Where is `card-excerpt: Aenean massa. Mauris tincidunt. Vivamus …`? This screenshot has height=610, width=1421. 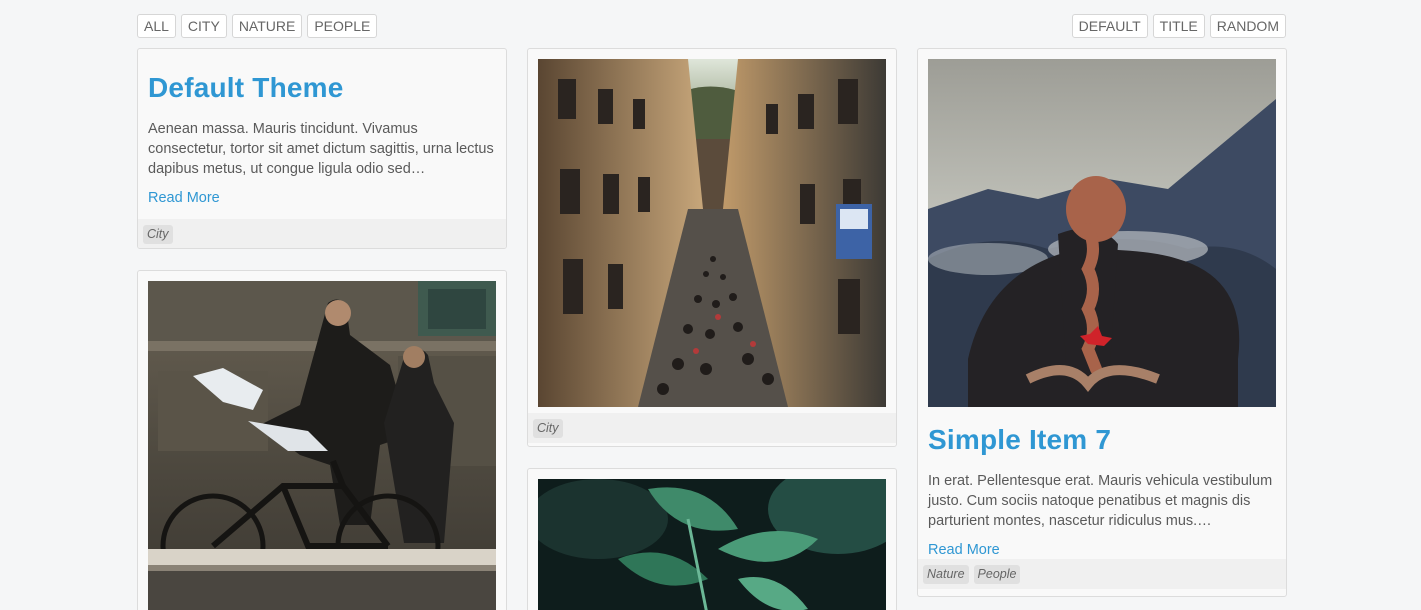 card-excerpt: Aenean massa. Mauris tincidunt. Vivamus … is located at coordinates (321, 149).